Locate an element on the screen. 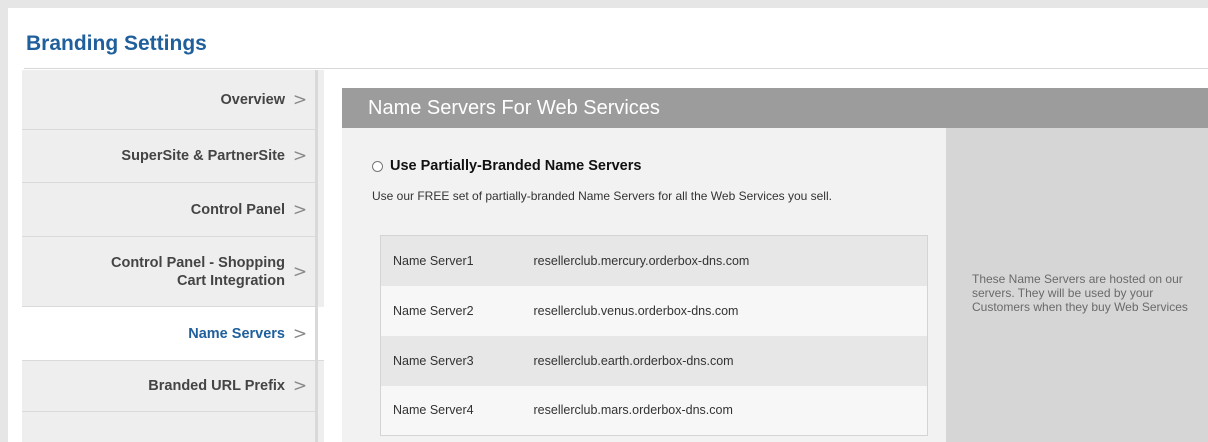  sidebar-item-label-line1: Control Panel - Shopping is located at coordinates (198, 262).